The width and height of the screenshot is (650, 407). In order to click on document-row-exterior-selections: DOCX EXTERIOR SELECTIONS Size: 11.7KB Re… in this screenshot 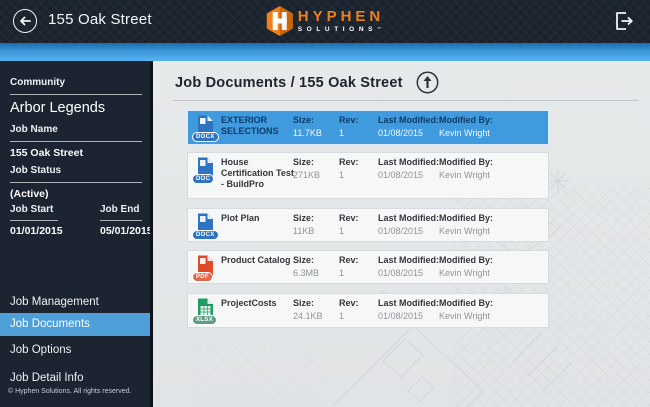, I will do `click(368, 127)`.